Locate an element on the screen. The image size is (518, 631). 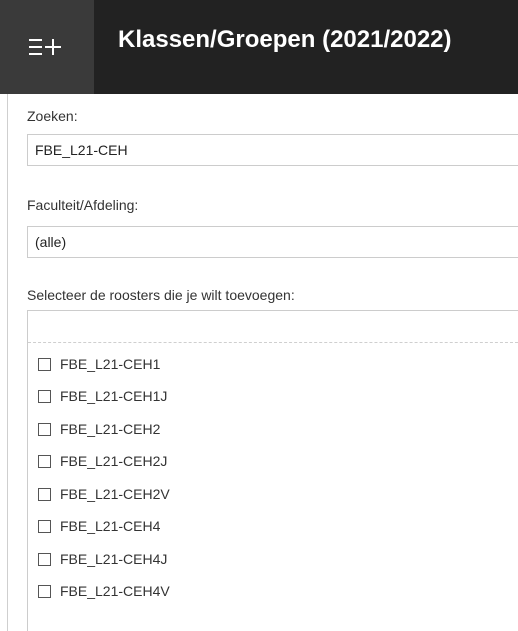
schedule-item: FBE_L21-CEH2V is located at coordinates (104, 494).